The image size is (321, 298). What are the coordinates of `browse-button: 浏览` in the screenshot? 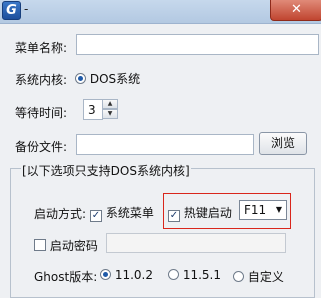 It's located at (283, 143).